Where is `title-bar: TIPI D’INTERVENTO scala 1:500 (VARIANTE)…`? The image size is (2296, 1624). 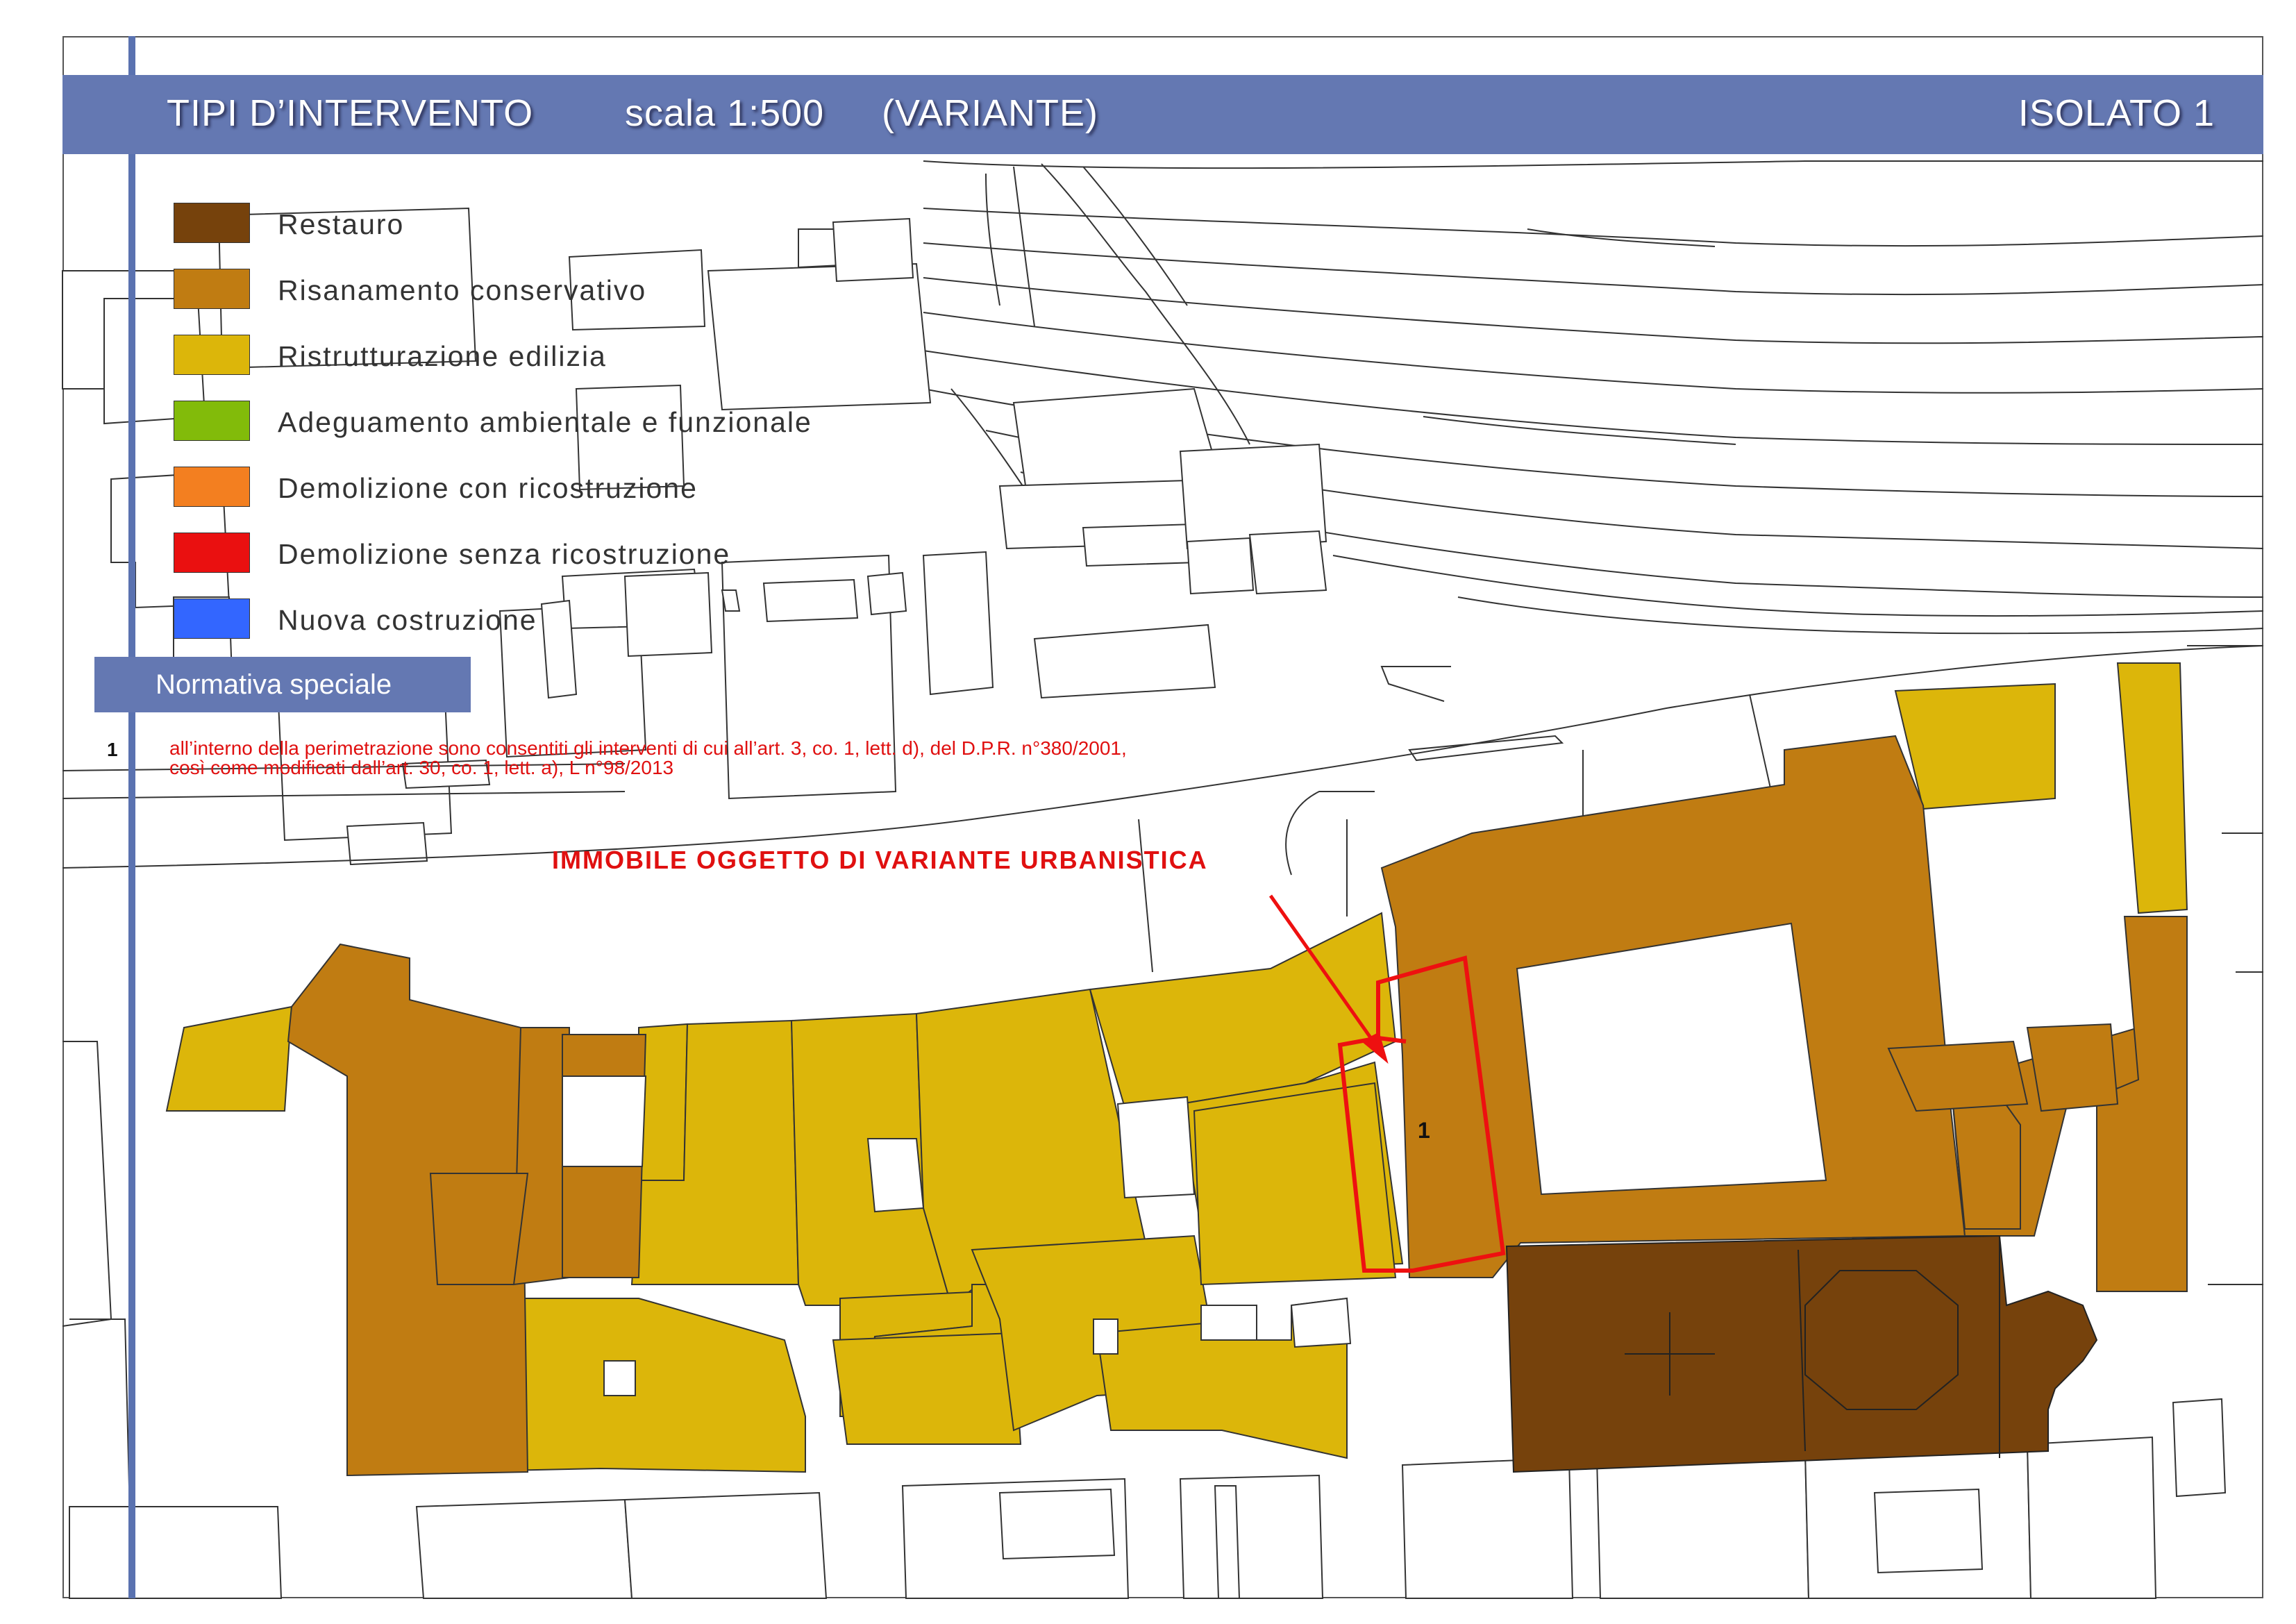 title-bar: TIPI D’INTERVENTO scala 1:500 (VARIANTE)… is located at coordinates (1162, 115).